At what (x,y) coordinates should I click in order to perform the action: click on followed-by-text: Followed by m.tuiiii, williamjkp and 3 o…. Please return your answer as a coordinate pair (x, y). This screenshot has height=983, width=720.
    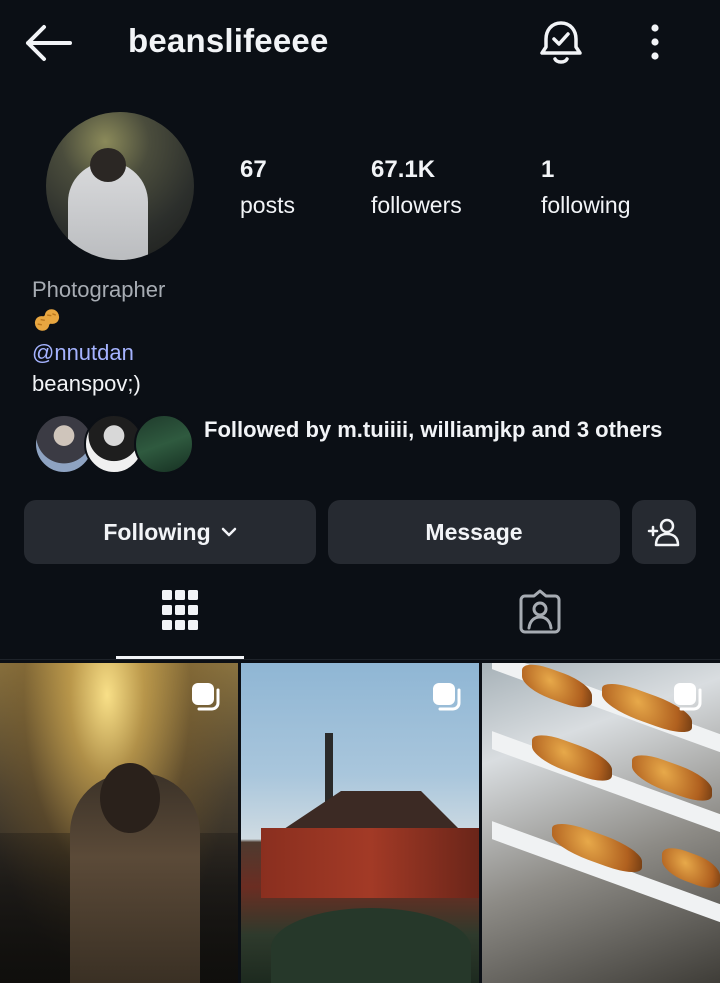
    Looking at the image, I should click on (434, 430).